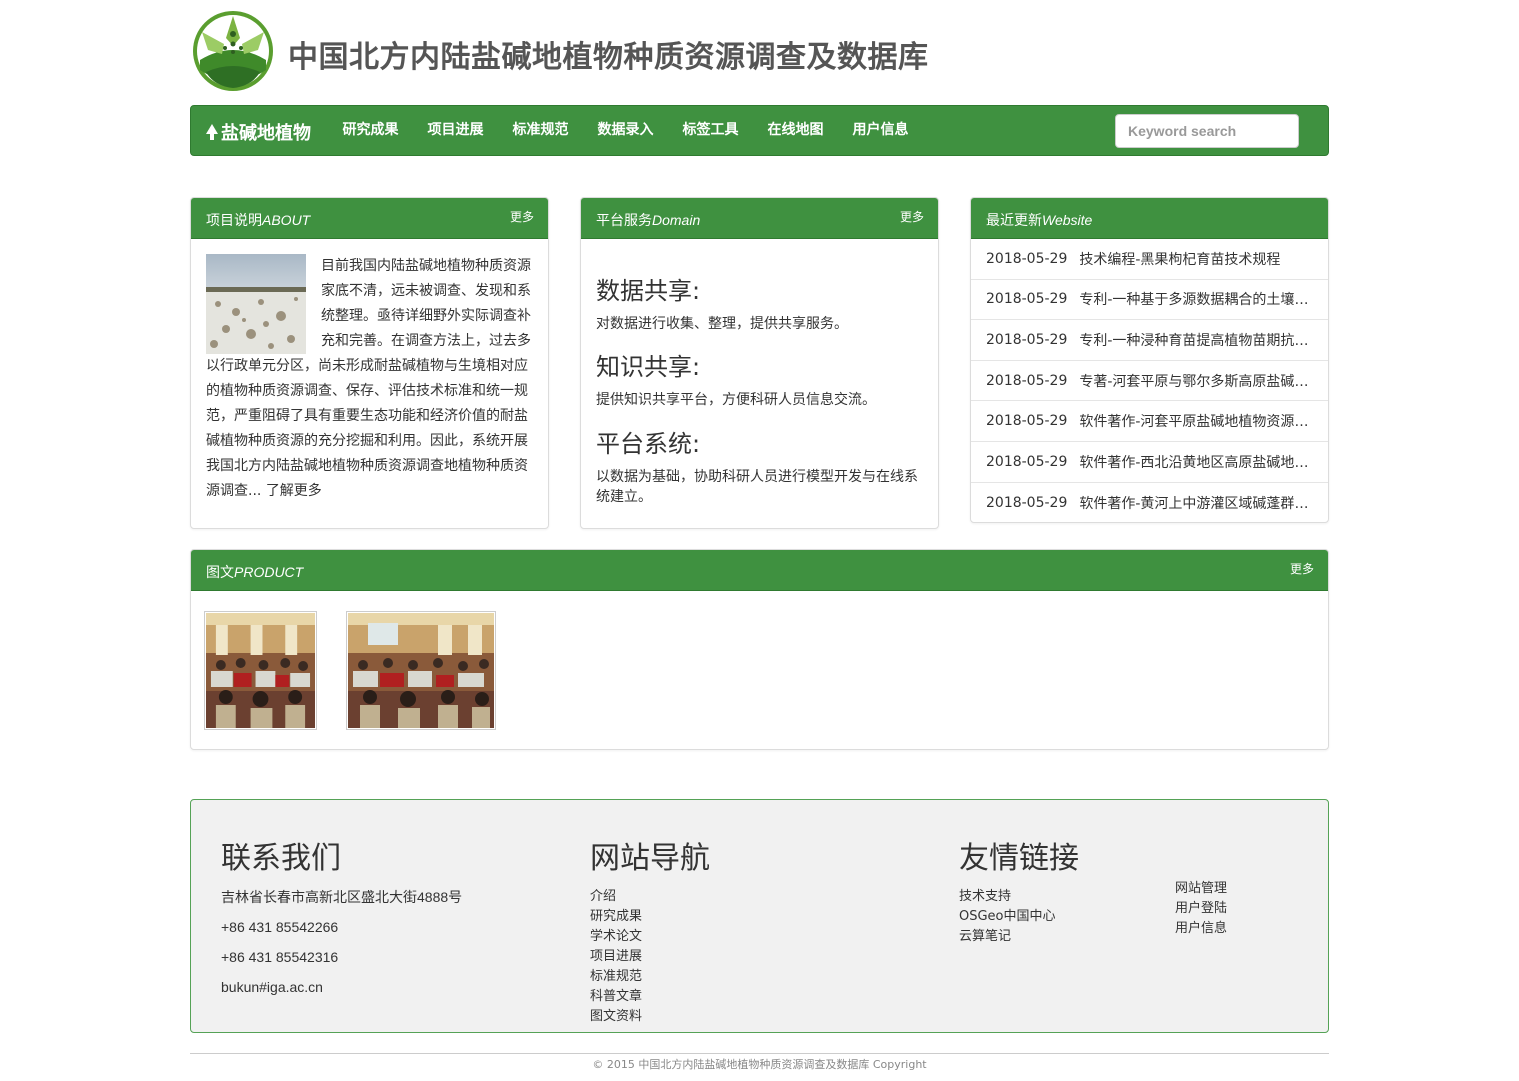  Describe the element at coordinates (1019, 858) in the screenshot. I see `footer-friends-heading: 友情链接` at that location.